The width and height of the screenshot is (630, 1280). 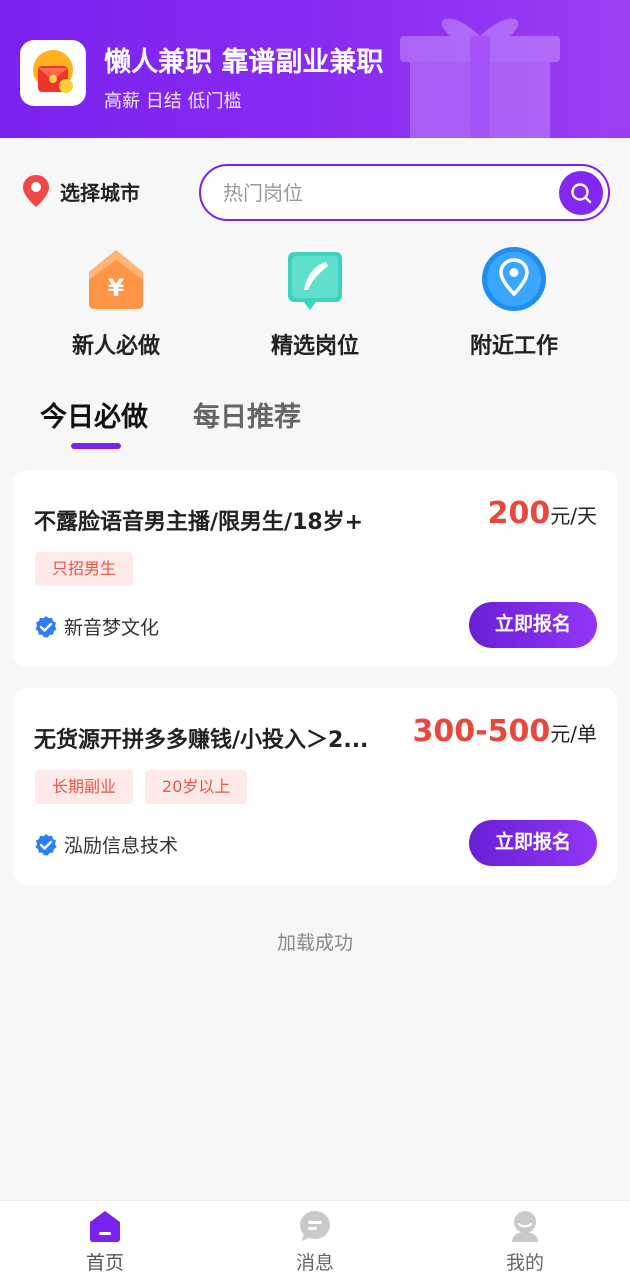 I want to click on company-info: 新音梦文化, so click(x=96, y=626).